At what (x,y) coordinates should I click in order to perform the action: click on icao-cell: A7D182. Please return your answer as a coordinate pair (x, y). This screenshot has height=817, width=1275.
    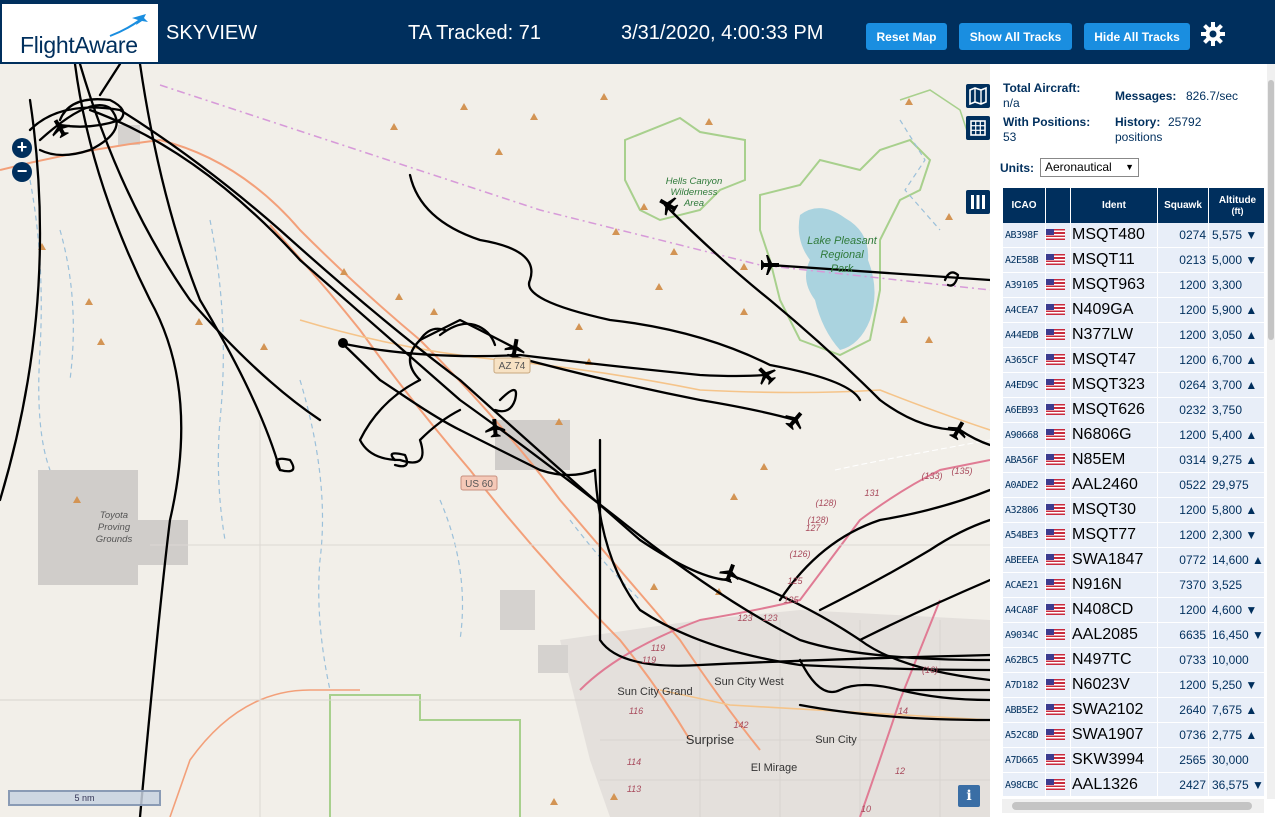
    Looking at the image, I should click on (1024, 685).